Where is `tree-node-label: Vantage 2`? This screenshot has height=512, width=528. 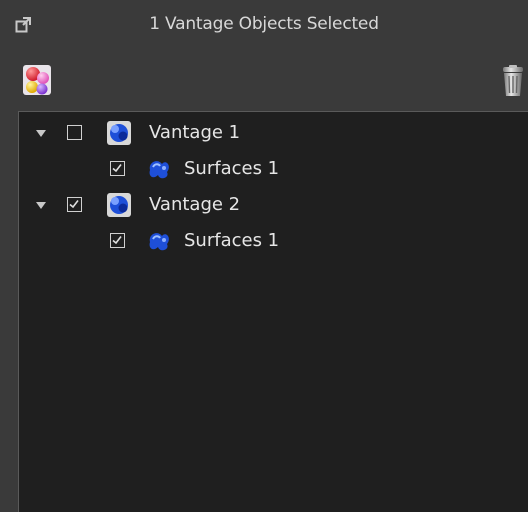 tree-node-label: Vantage 2 is located at coordinates (195, 204).